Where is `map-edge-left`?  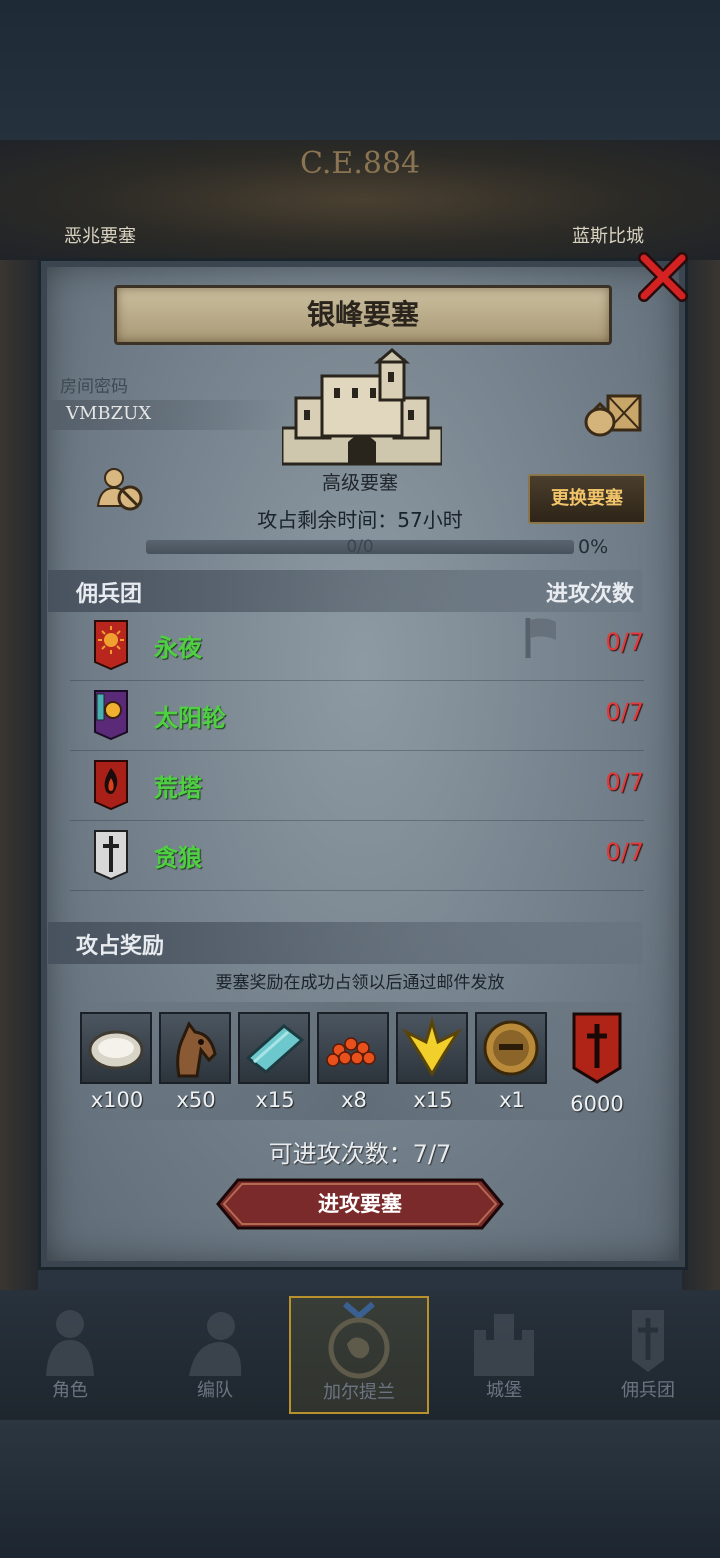
map-edge-left is located at coordinates (19, 775).